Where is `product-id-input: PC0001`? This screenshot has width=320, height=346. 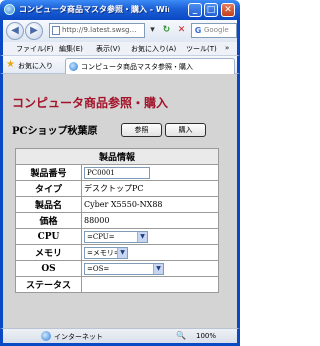 product-id-input: PC0001 is located at coordinates (117, 172).